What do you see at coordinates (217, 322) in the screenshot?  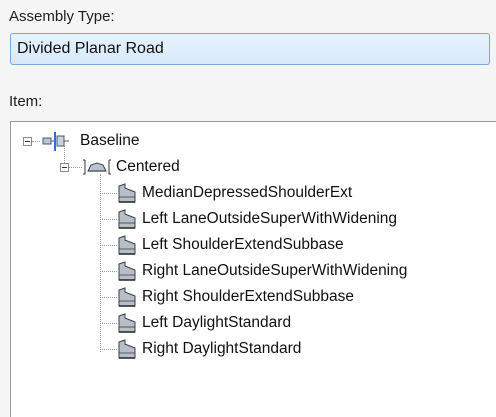 I see `tree-item-label: Left DaylightStandard` at bounding box center [217, 322].